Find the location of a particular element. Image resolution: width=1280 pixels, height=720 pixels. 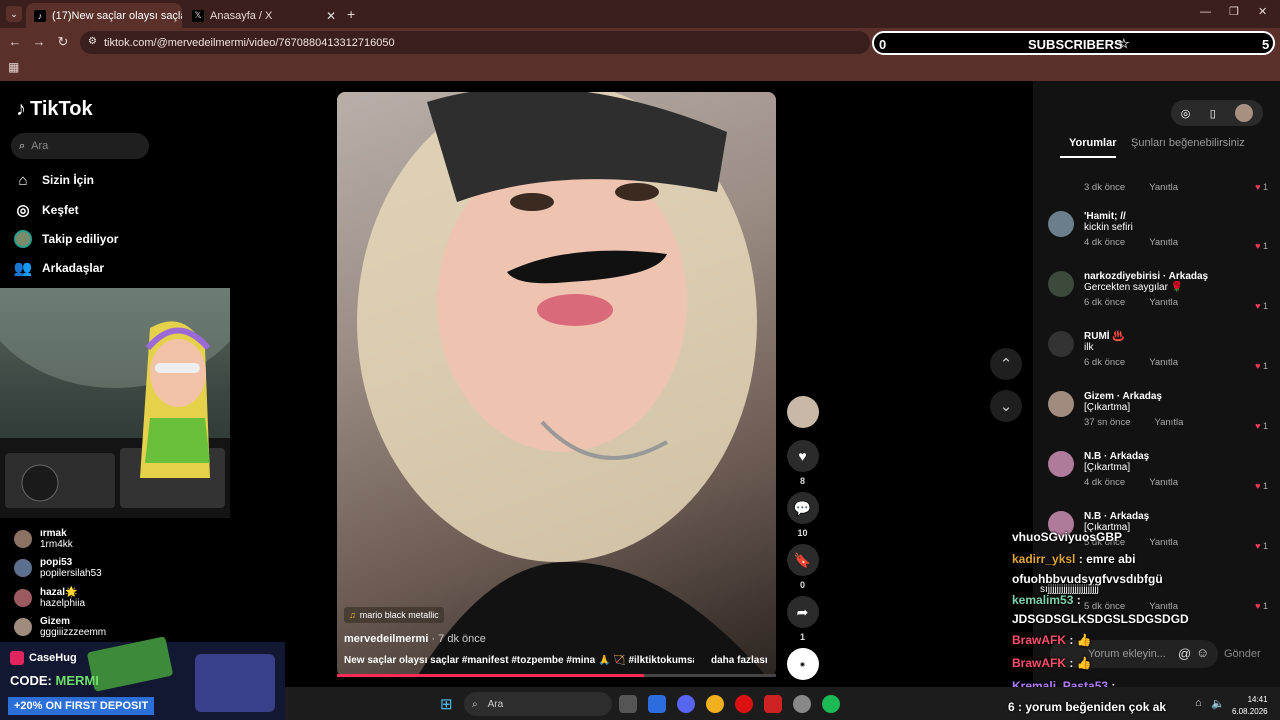

maximize-button: ❐ is located at coordinates (1234, 11).